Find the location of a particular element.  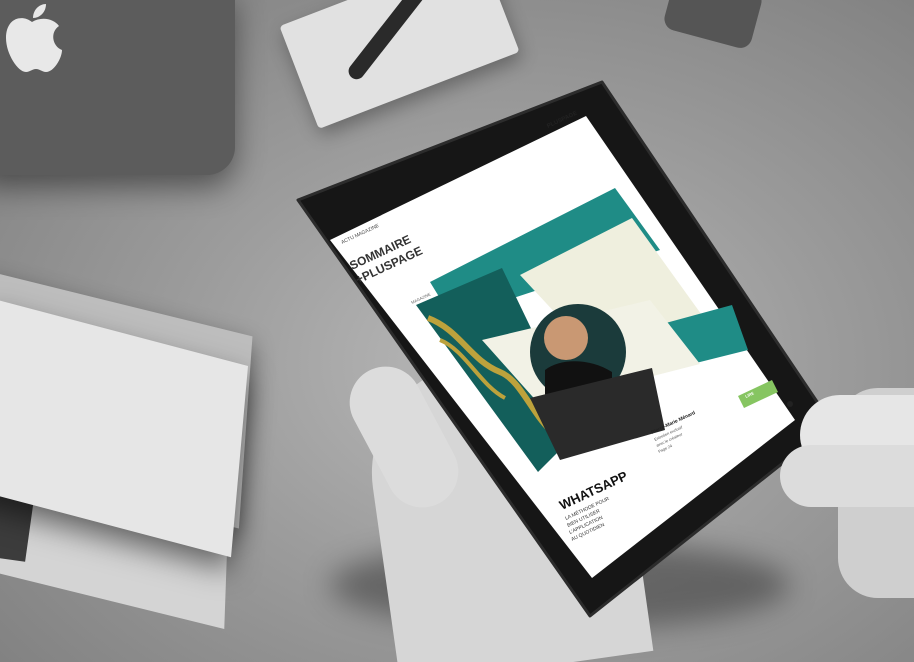

portrait-face is located at coordinates (566, 338).